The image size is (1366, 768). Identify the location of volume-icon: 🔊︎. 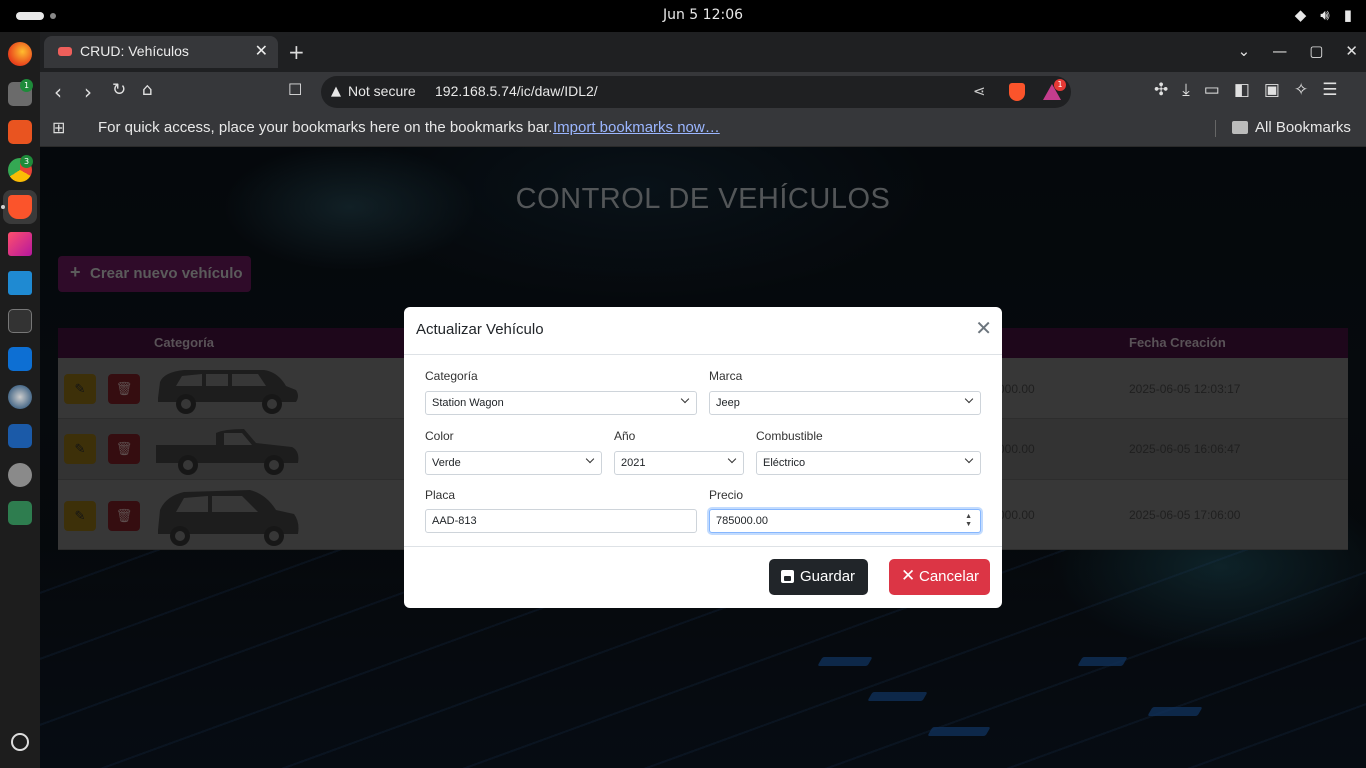
(1325, 15).